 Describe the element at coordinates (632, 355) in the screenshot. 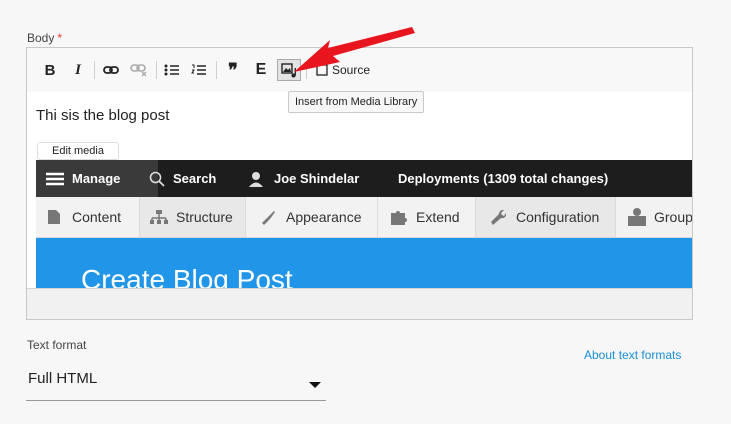

I see `about-text-formats-link: About text formats` at that location.